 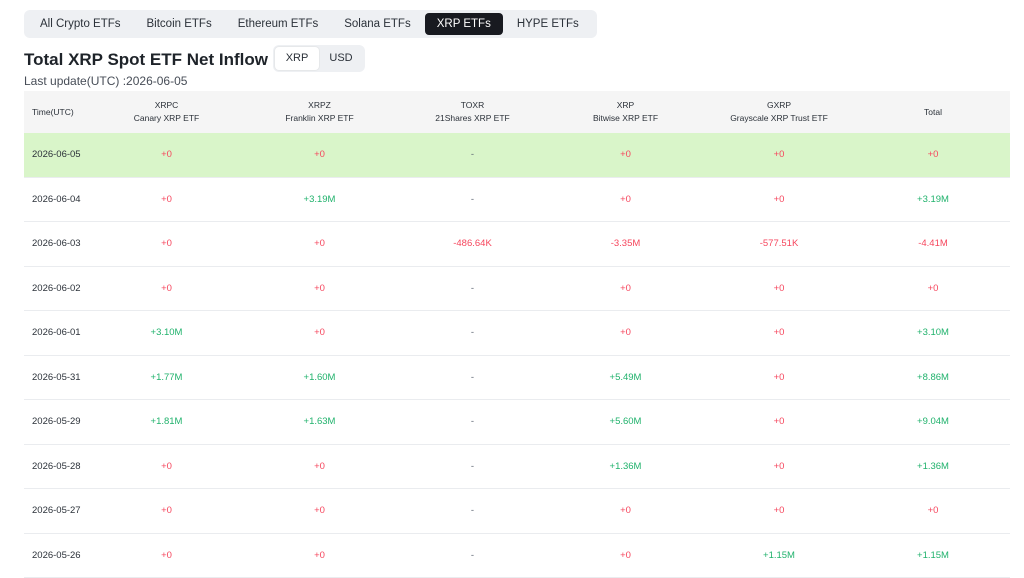 What do you see at coordinates (166, 333) in the screenshot?
I see `cell-xrpc: +3.10M` at bounding box center [166, 333].